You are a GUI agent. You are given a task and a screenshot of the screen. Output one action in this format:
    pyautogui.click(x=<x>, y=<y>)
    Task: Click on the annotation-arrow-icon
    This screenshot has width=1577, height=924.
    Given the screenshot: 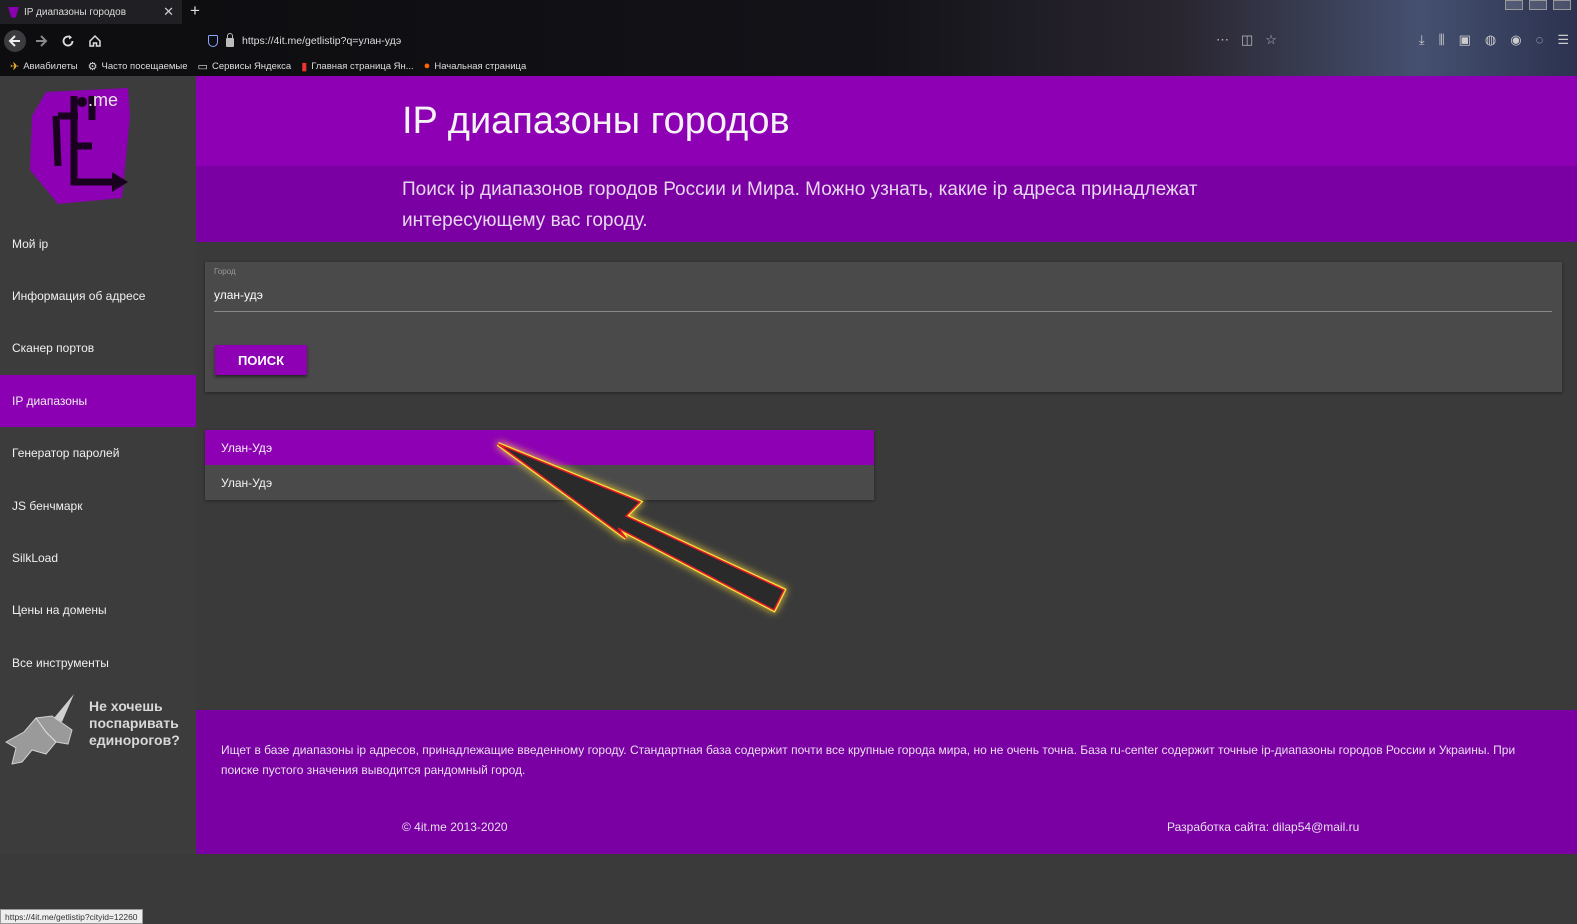 What is the action you would take?
    pyautogui.click(x=641, y=527)
    